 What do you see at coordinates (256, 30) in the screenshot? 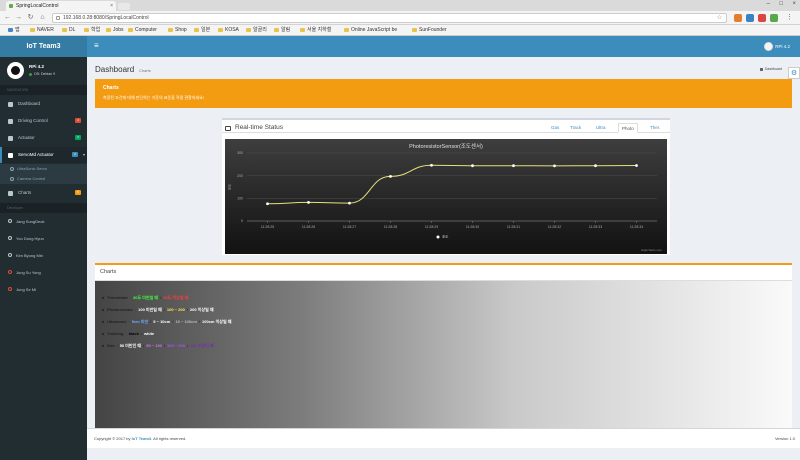
I see `bookmark-item: 알골리` at bounding box center [256, 30].